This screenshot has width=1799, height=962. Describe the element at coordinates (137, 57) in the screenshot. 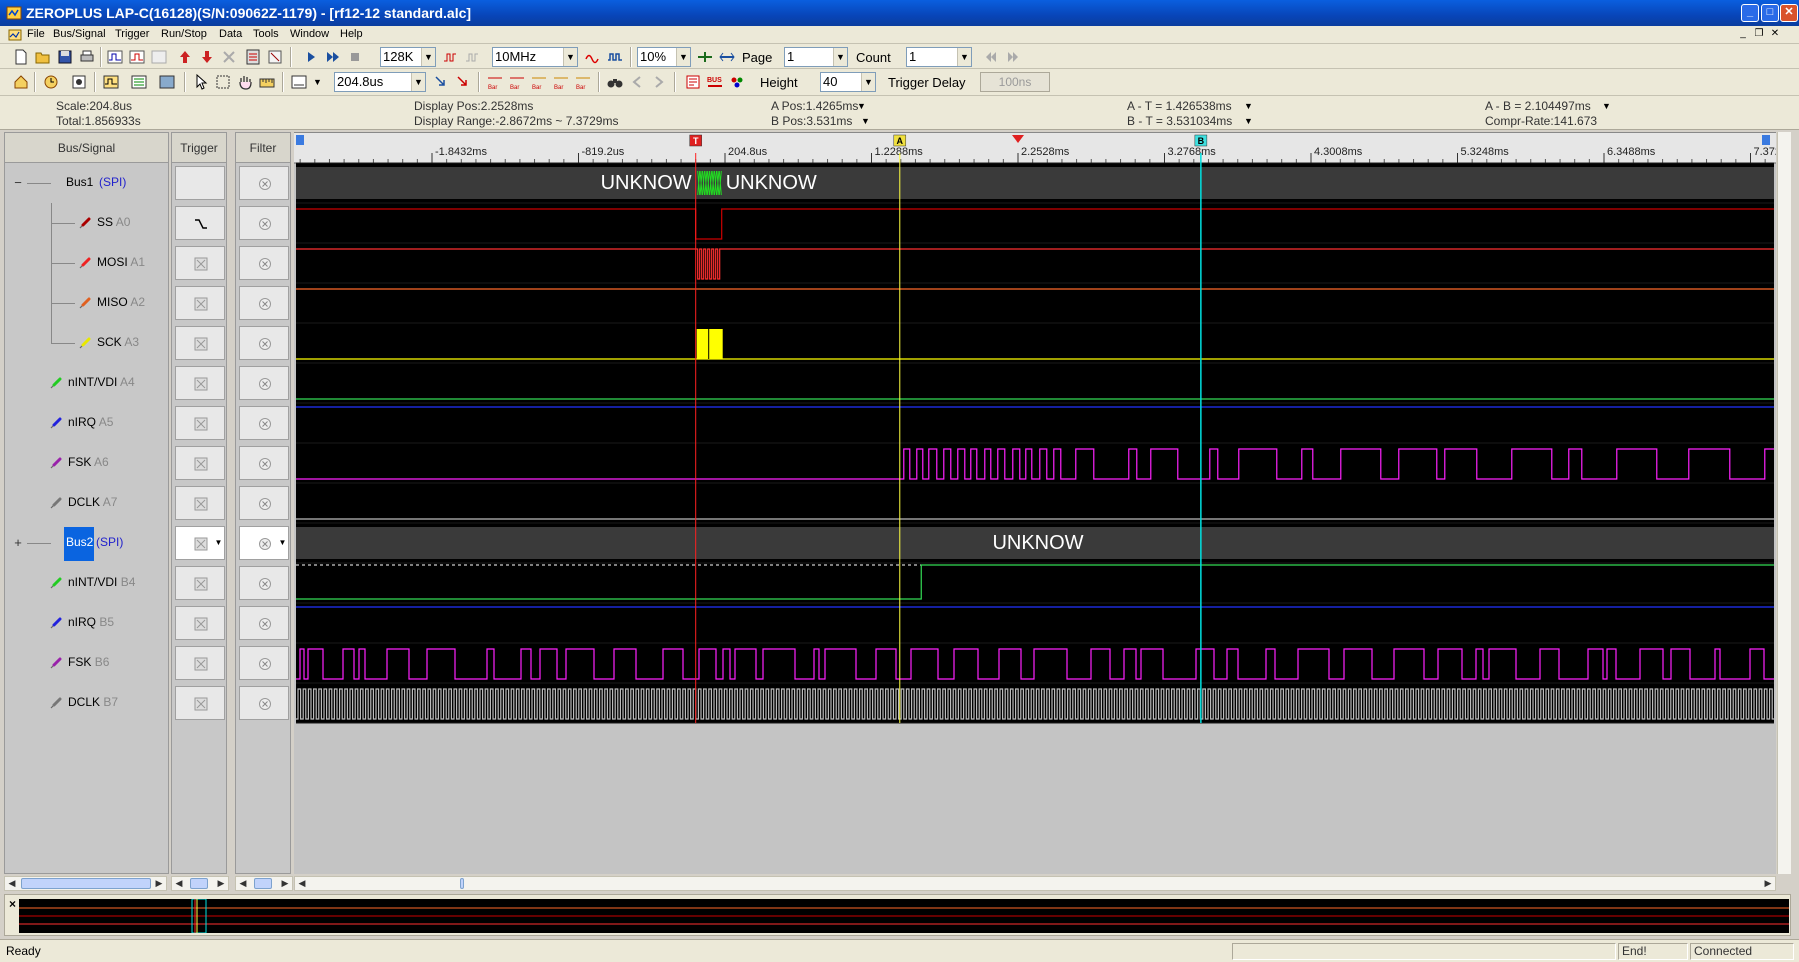

I see `copy-waveform-button` at that location.